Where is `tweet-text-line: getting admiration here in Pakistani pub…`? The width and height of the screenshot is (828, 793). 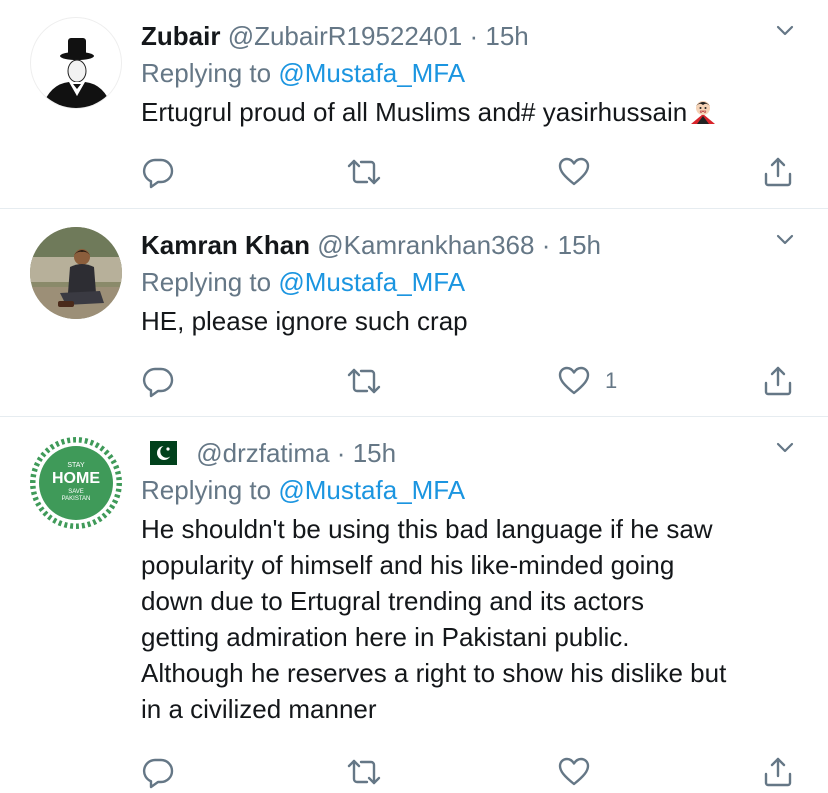 tweet-text-line: getting admiration here in Pakistani pub… is located at coordinates (385, 637).